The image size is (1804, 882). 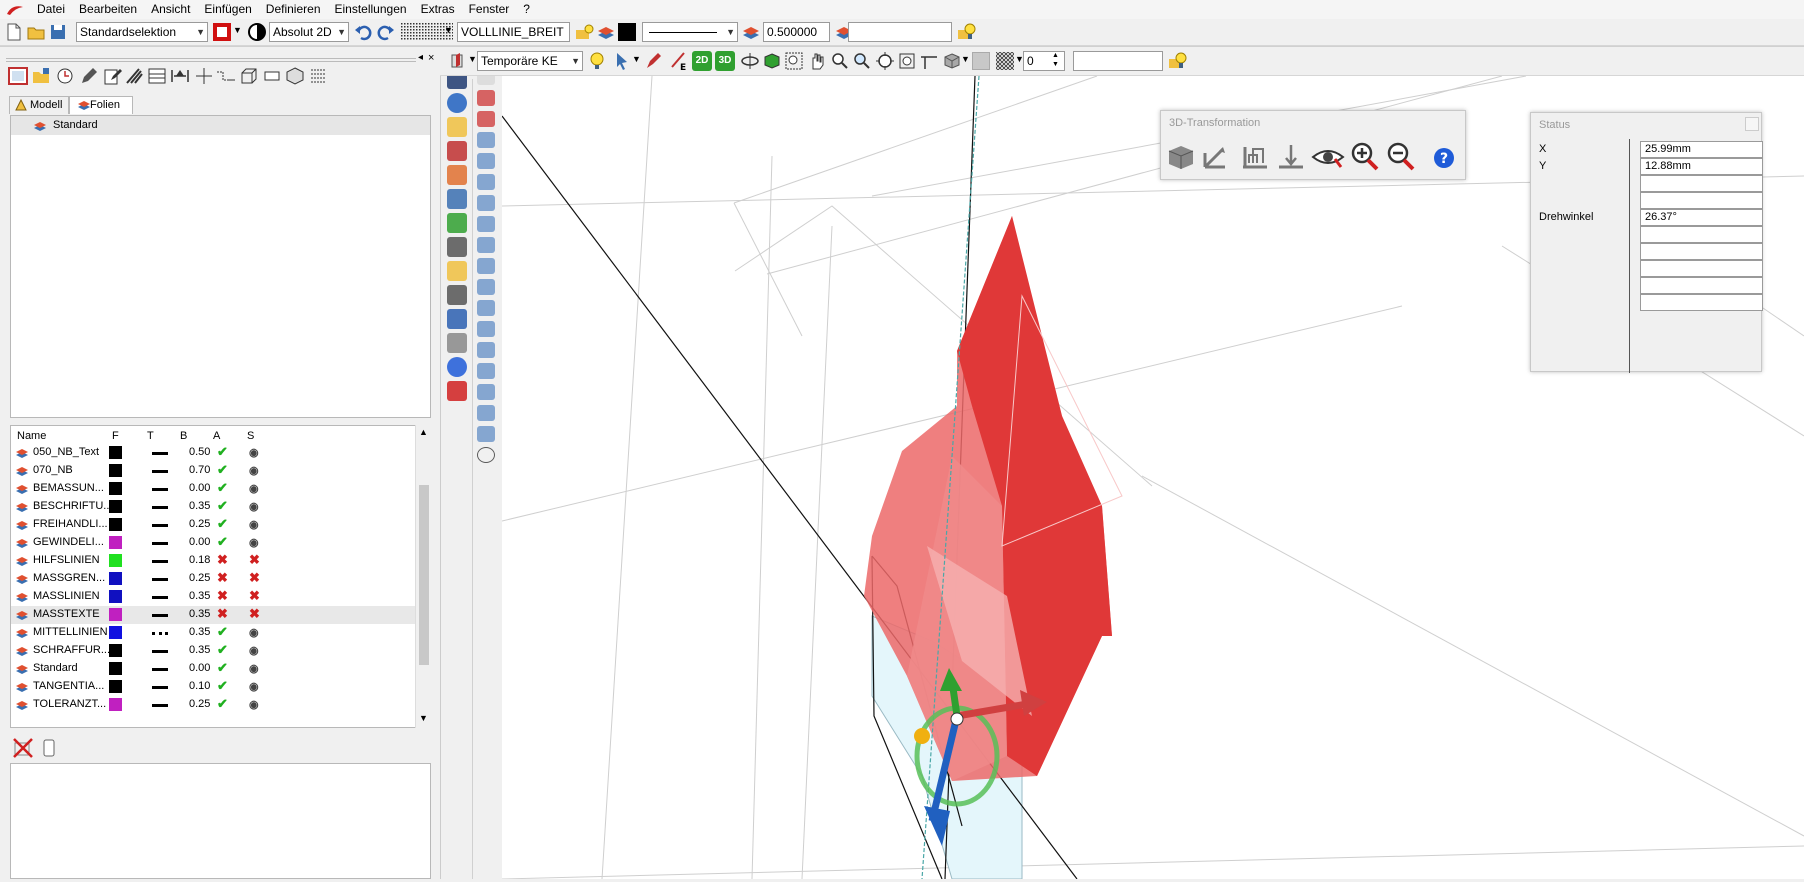 What do you see at coordinates (213, 543) in the screenshot?
I see `table-row: GEWINDELI... 0.00 ✔ ◉` at bounding box center [213, 543].